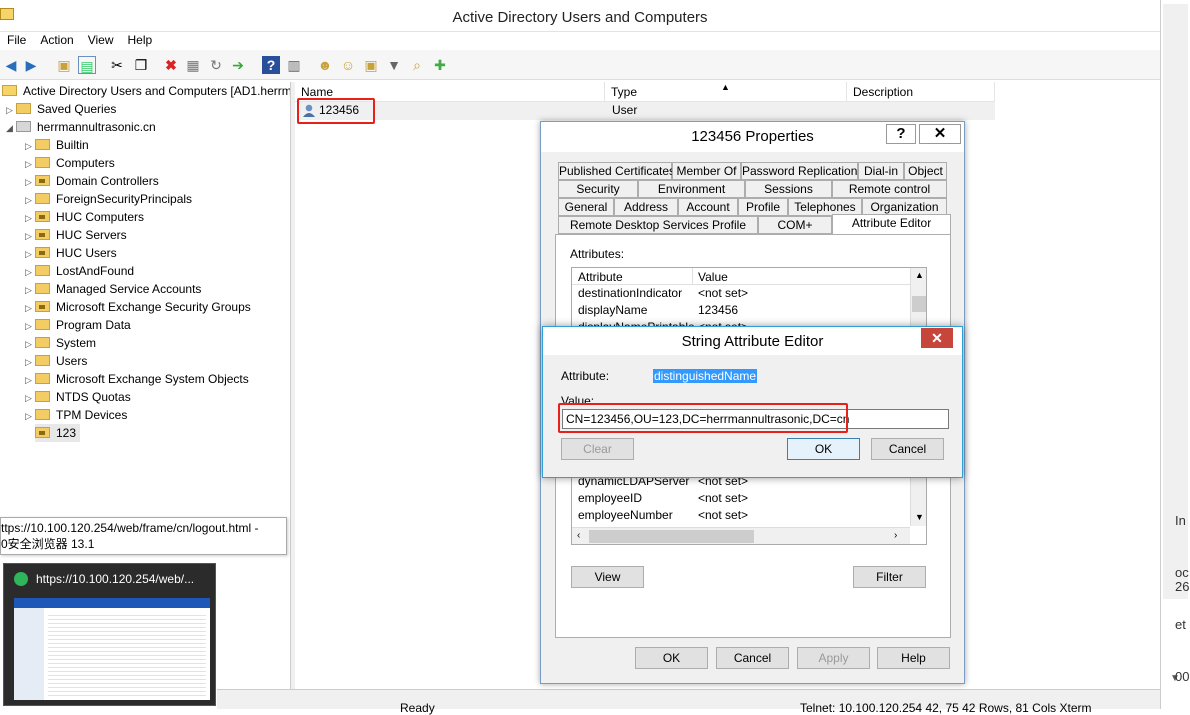 The width and height of the screenshot is (1190, 715). I want to click on apply-button: Apply, so click(833, 658).